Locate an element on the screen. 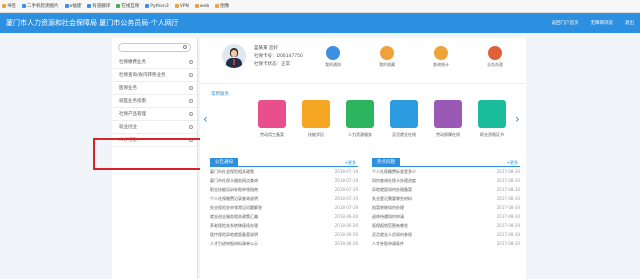 This screenshot has width=640, height=279. bookmark-item: 在线互保 is located at coordinates (127, 6).